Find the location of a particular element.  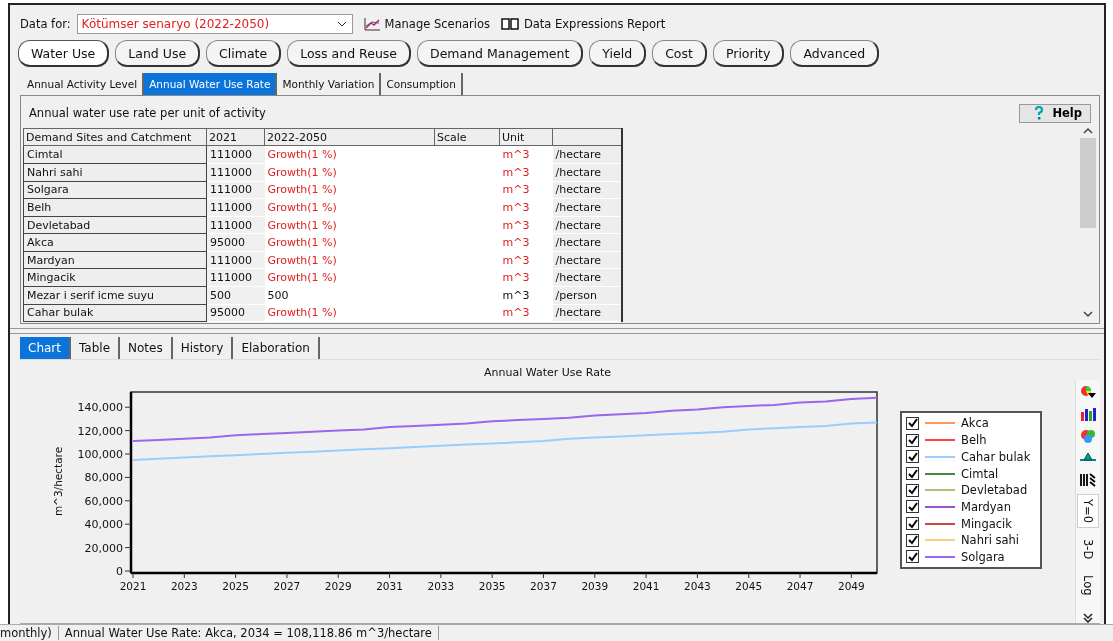

chevron-down-icon is located at coordinates (1088, 314).